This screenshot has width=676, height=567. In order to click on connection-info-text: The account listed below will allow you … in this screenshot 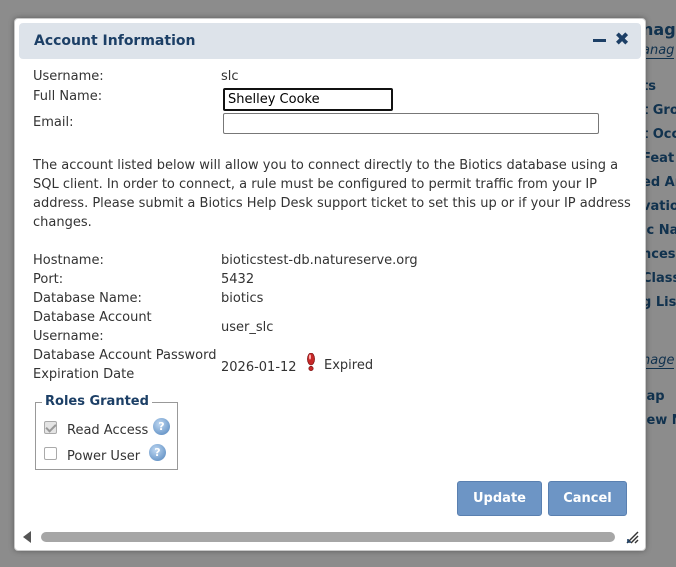, I will do `click(332, 194)`.